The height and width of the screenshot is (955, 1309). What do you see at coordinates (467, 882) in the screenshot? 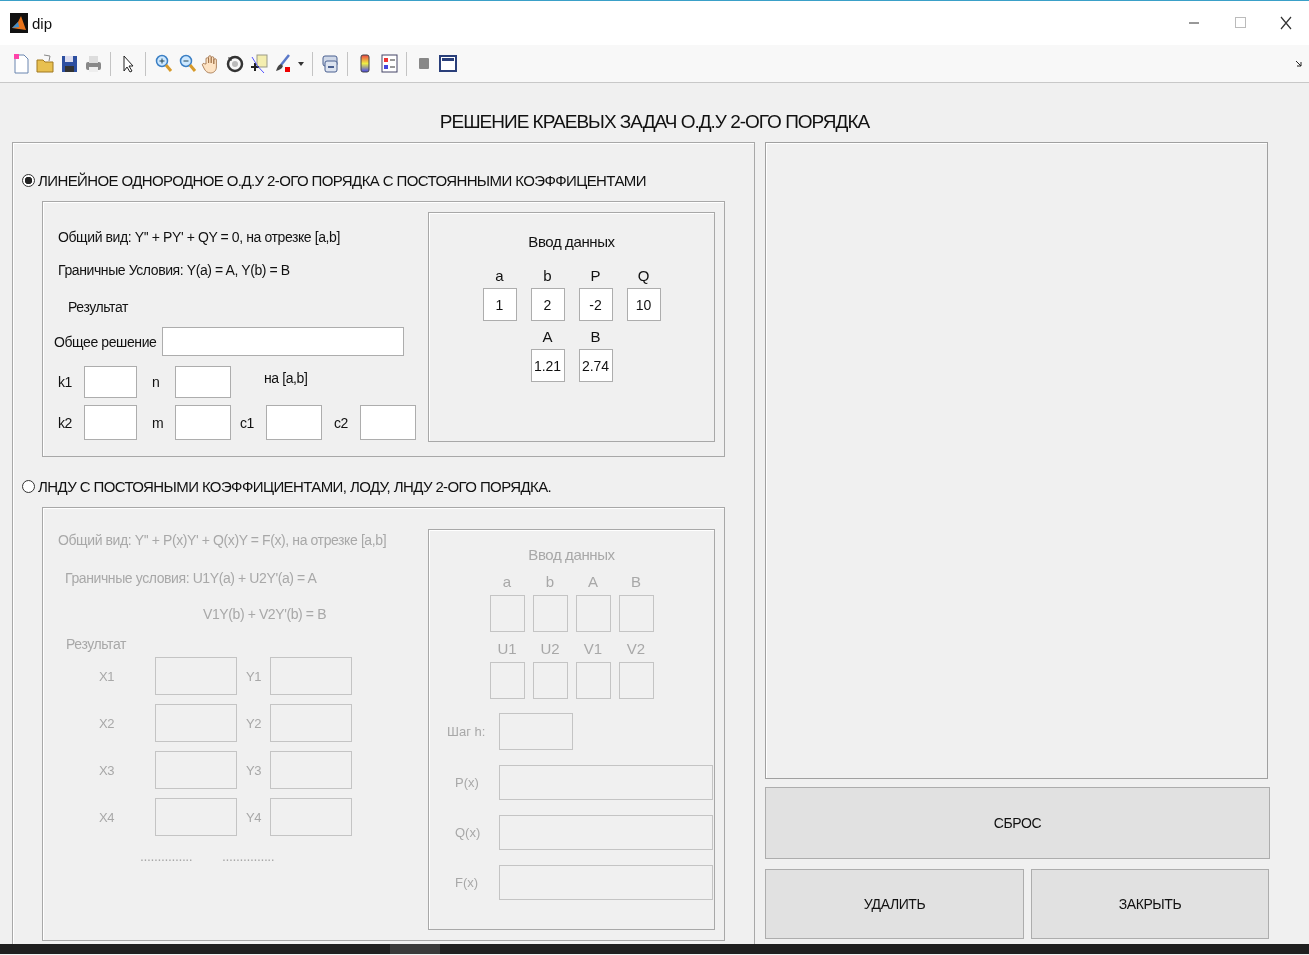
I see `field-label: F(x)` at bounding box center [467, 882].